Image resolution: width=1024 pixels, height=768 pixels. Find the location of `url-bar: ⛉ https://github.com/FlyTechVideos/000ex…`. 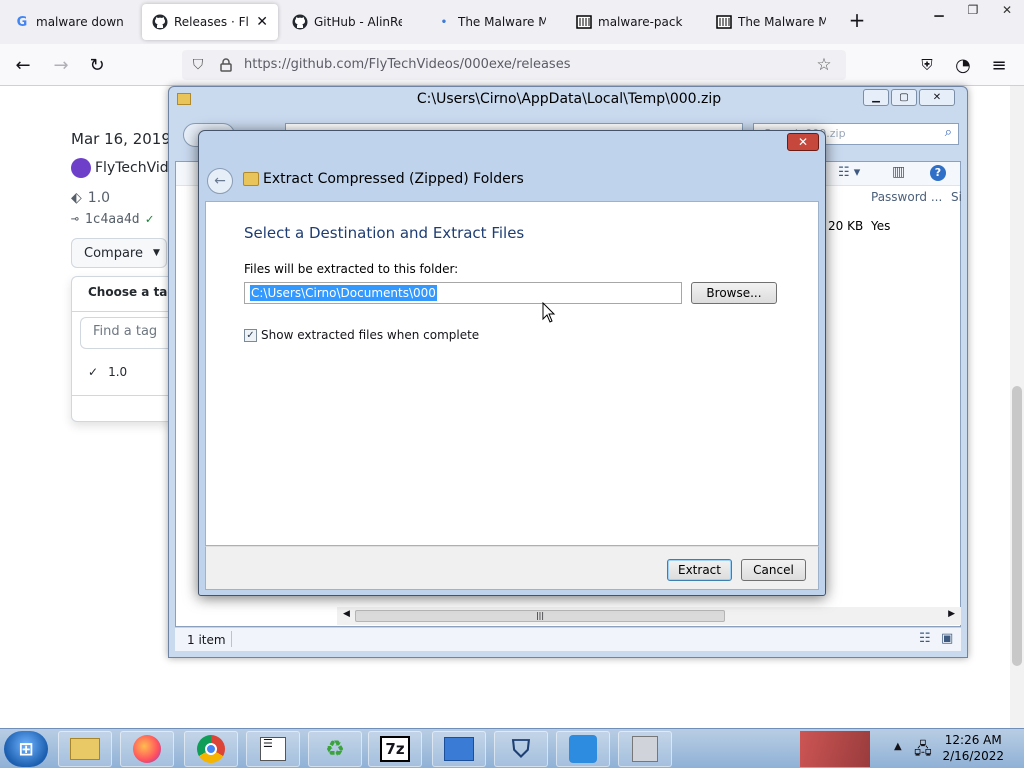

url-bar: ⛉ https://github.com/FlyTechVideos/000ex… is located at coordinates (514, 65).